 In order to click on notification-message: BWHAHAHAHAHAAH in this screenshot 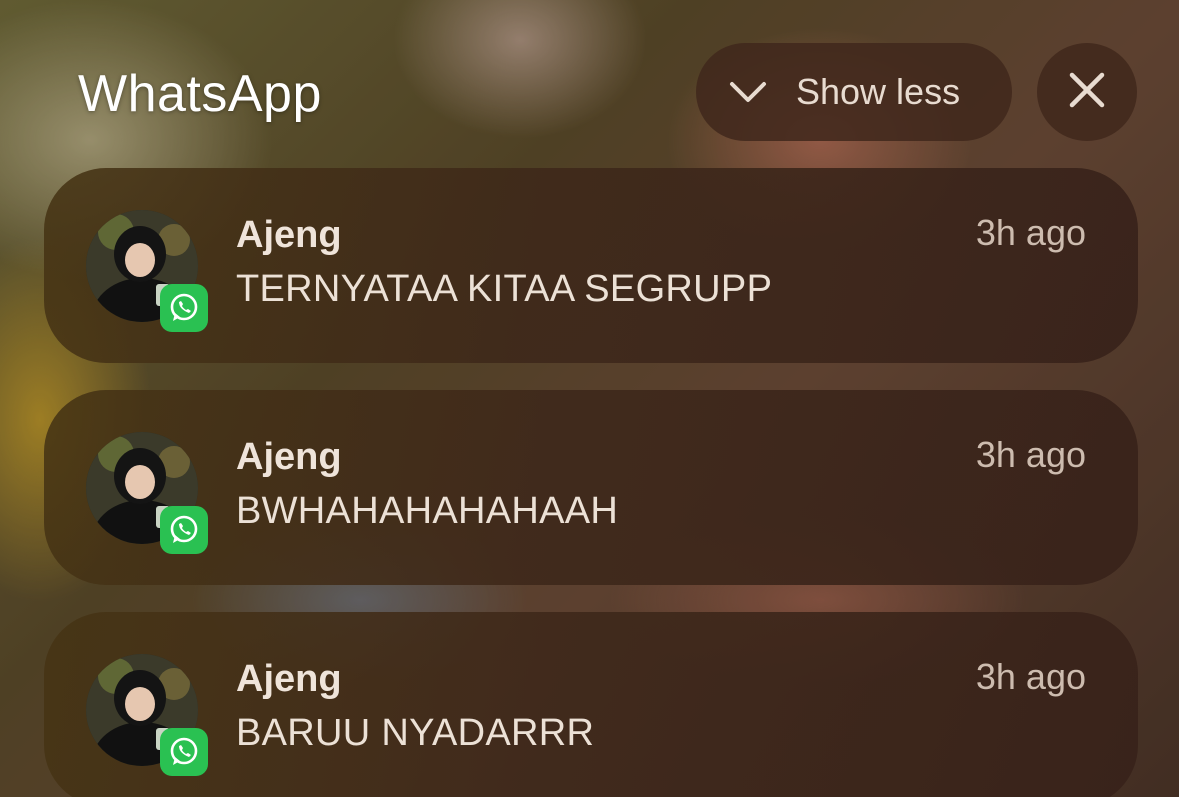, I will do `click(427, 511)`.